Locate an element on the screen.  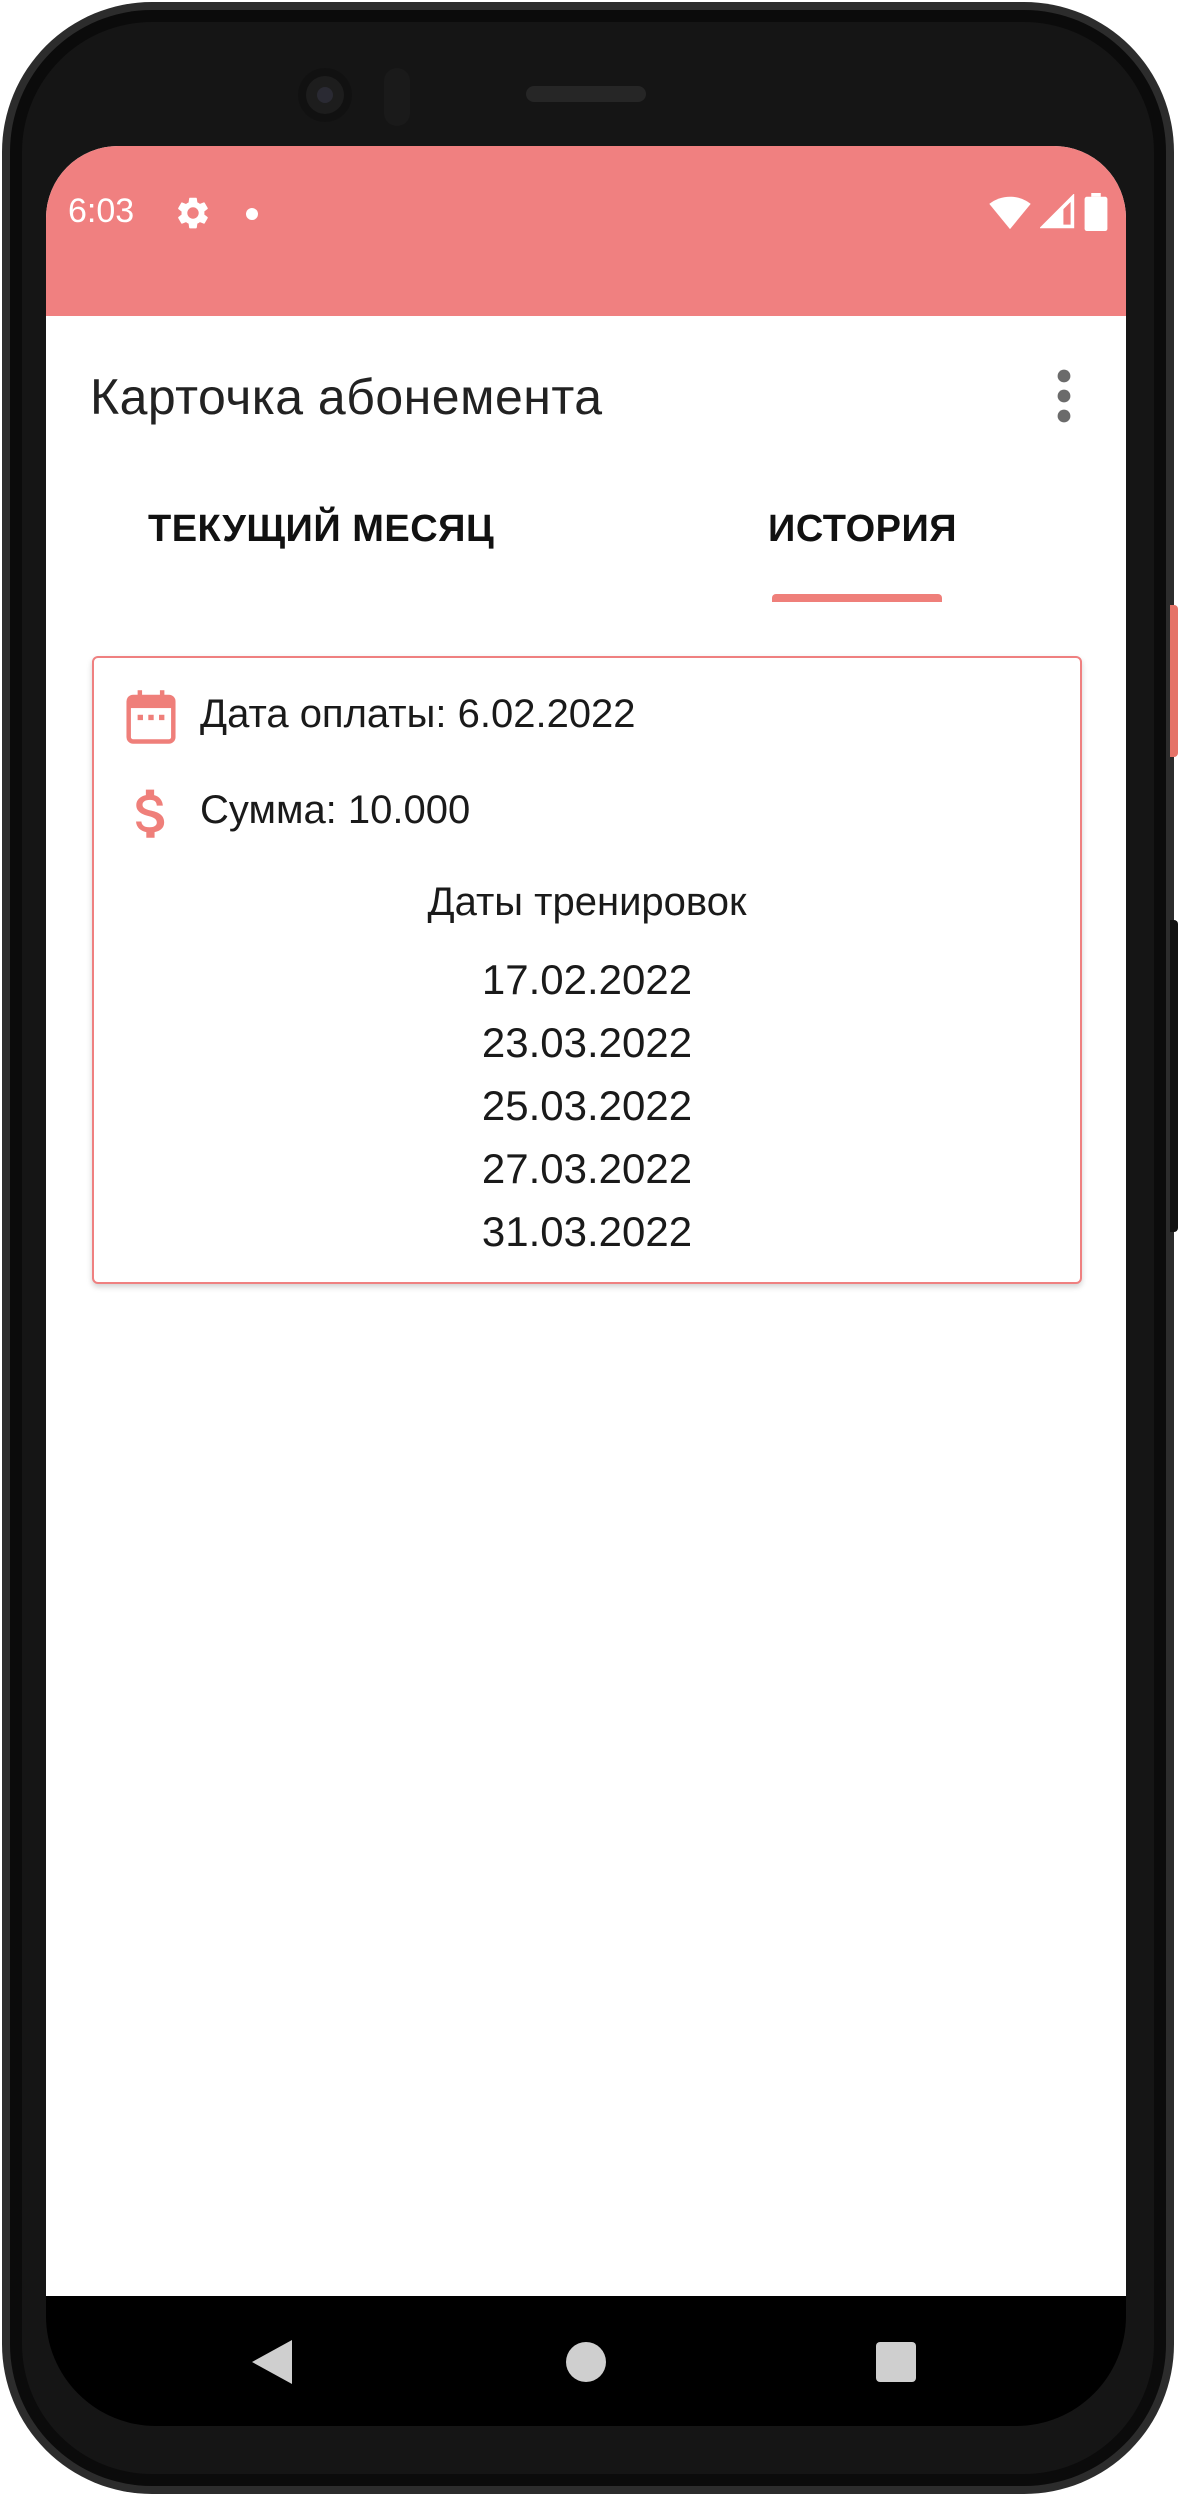
status-icons is located at coordinates (1048, 212).